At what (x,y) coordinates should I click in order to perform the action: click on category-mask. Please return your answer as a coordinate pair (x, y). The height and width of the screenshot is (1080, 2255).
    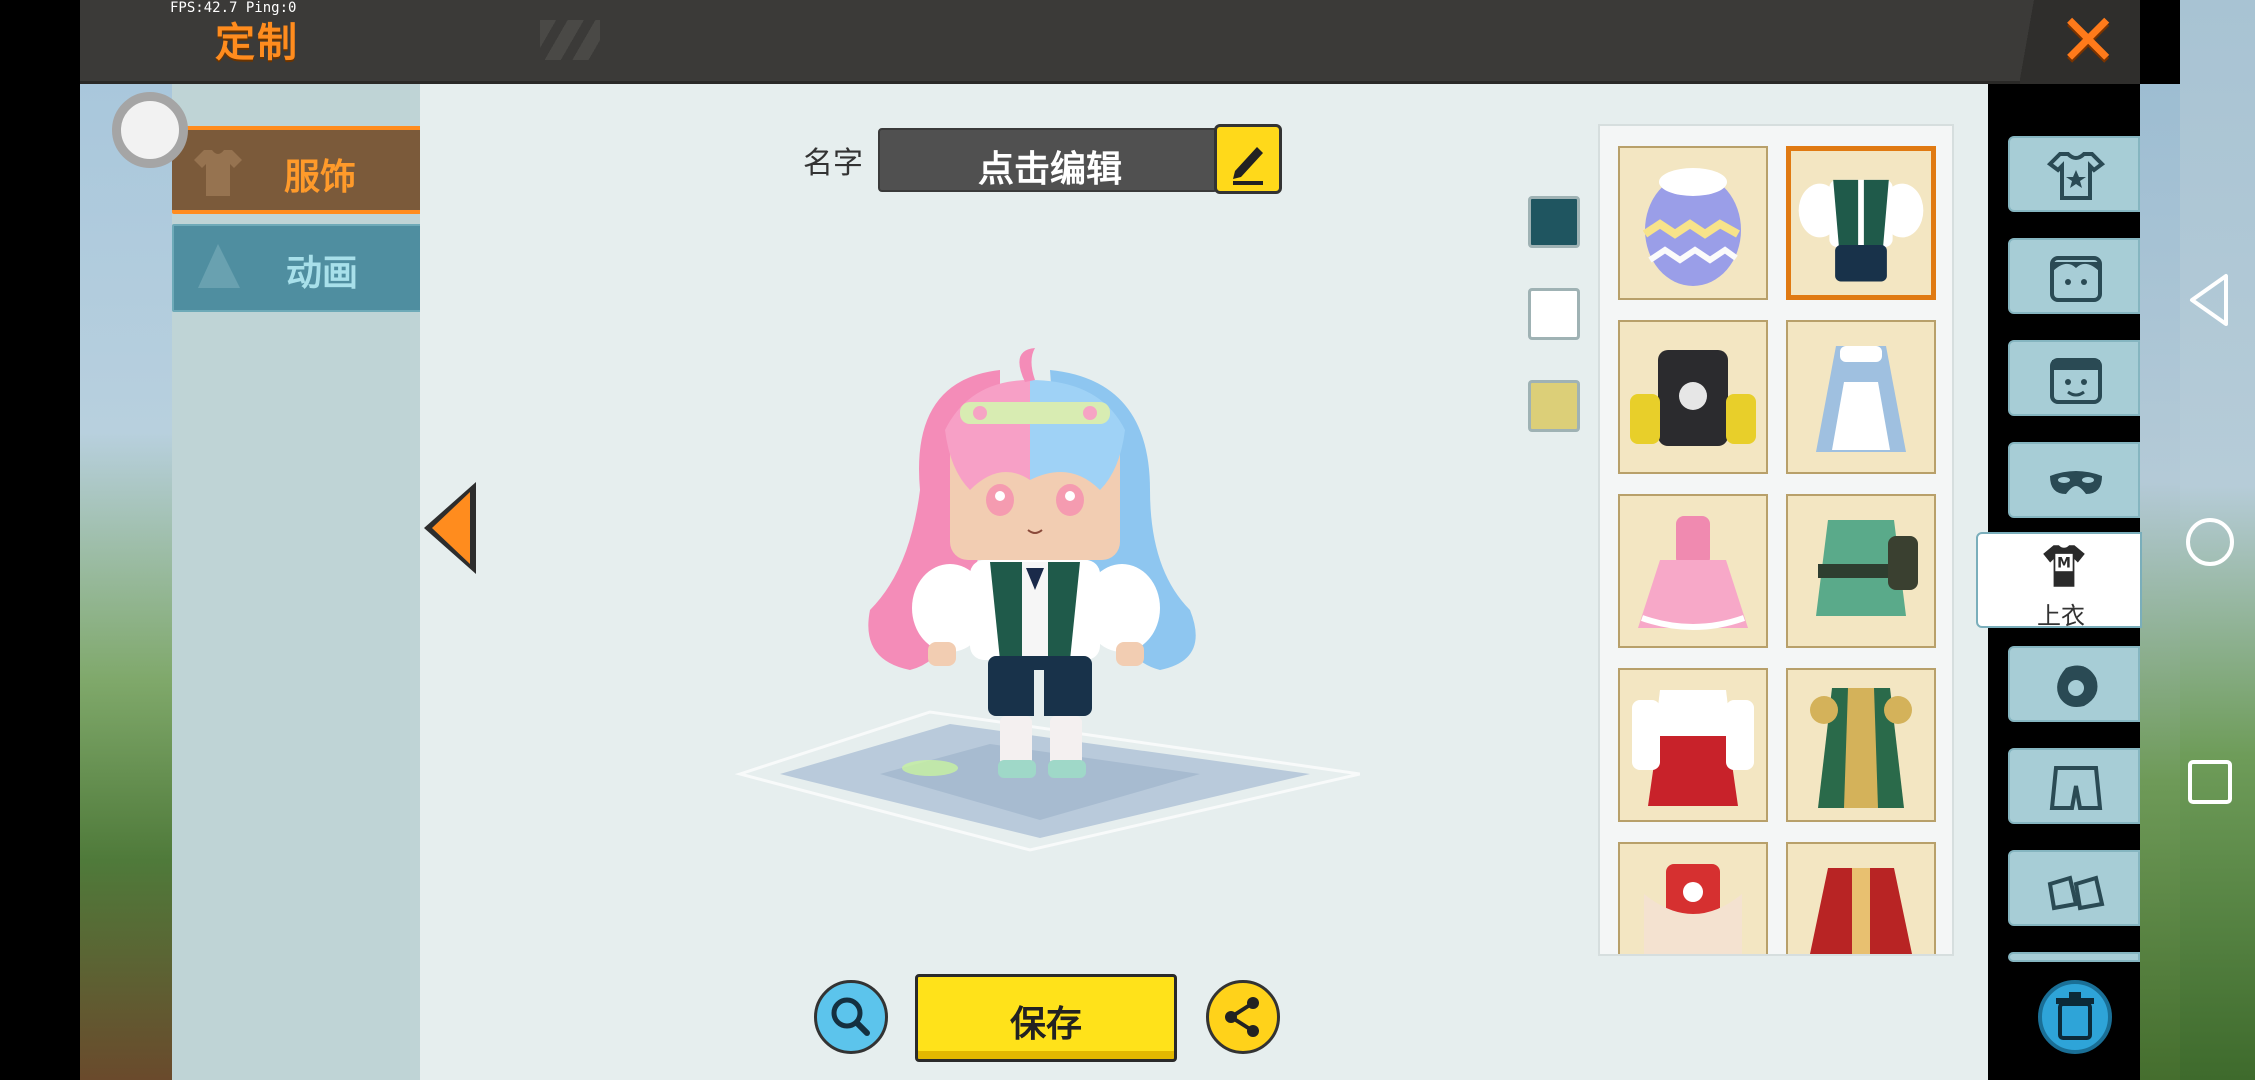
    Looking at the image, I should click on (2074, 480).